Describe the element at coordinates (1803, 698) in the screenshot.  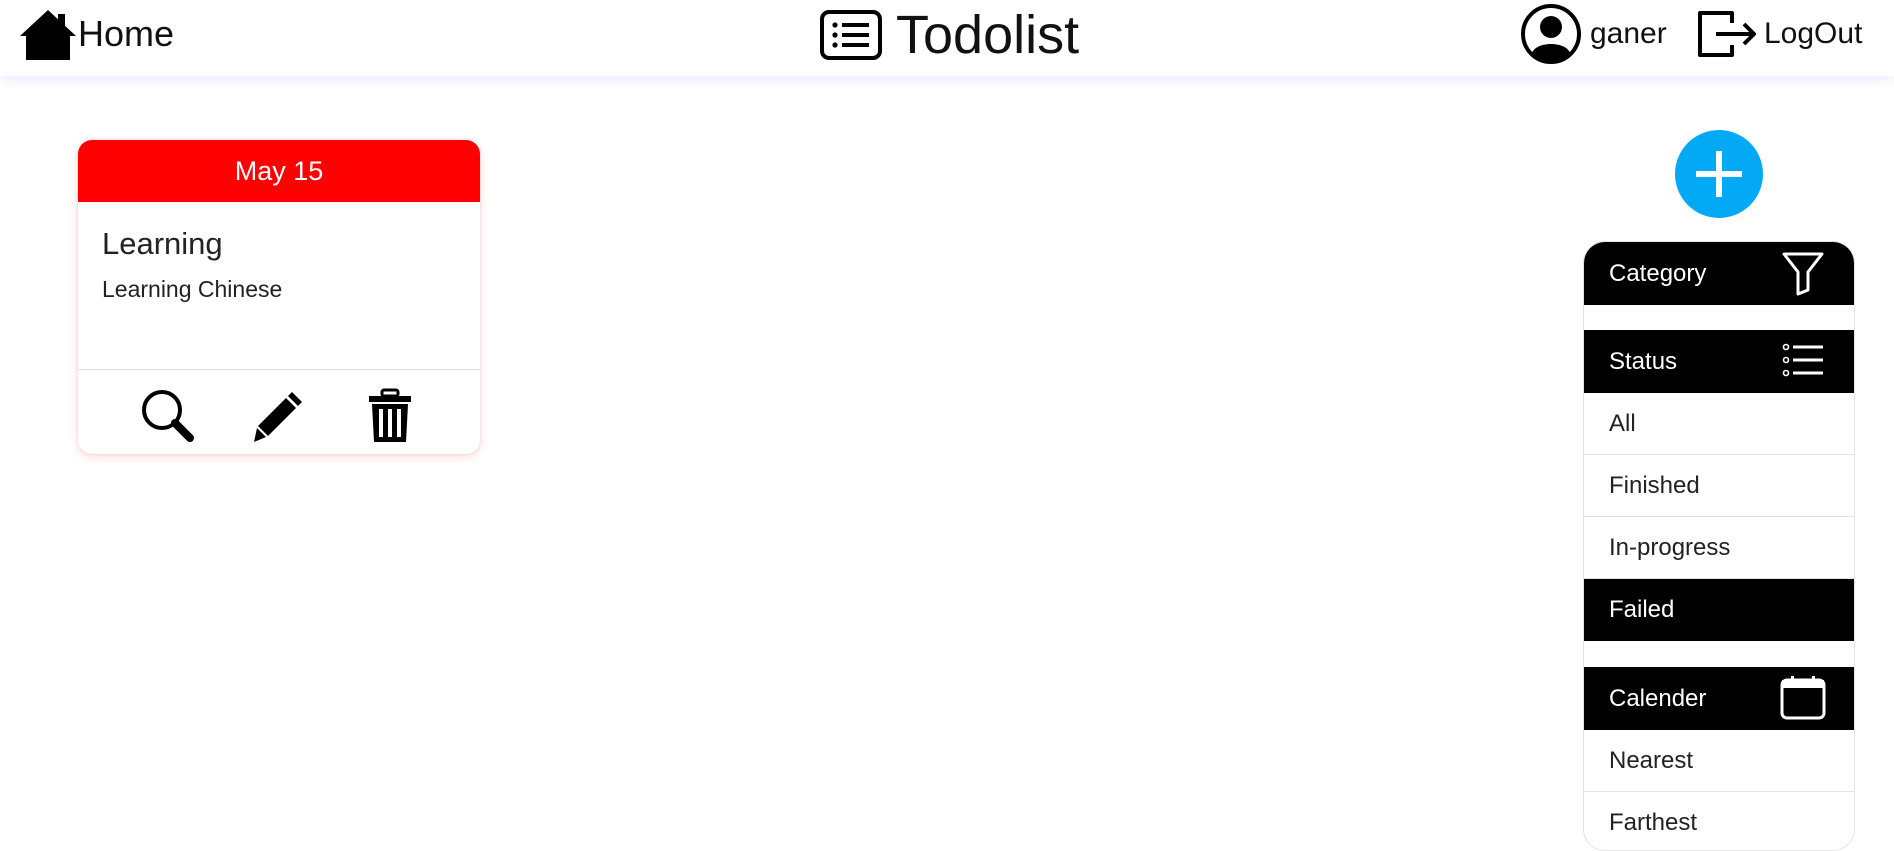
I see `calendar-icon` at that location.